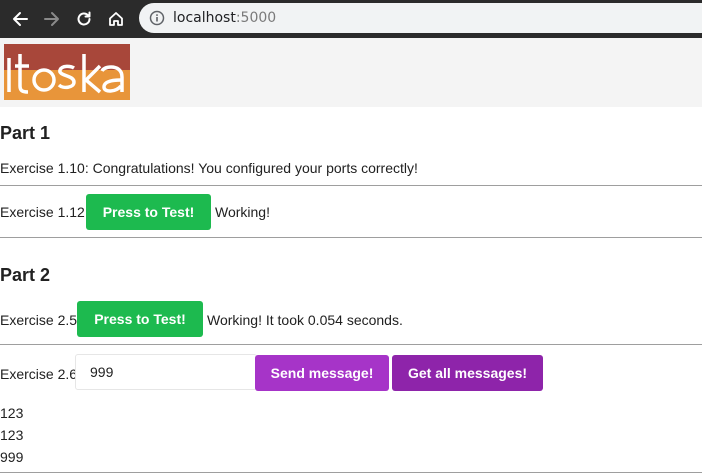 The image size is (702, 476). Describe the element at coordinates (467, 373) in the screenshot. I see `get-all-messages-button: Get all messages!` at that location.